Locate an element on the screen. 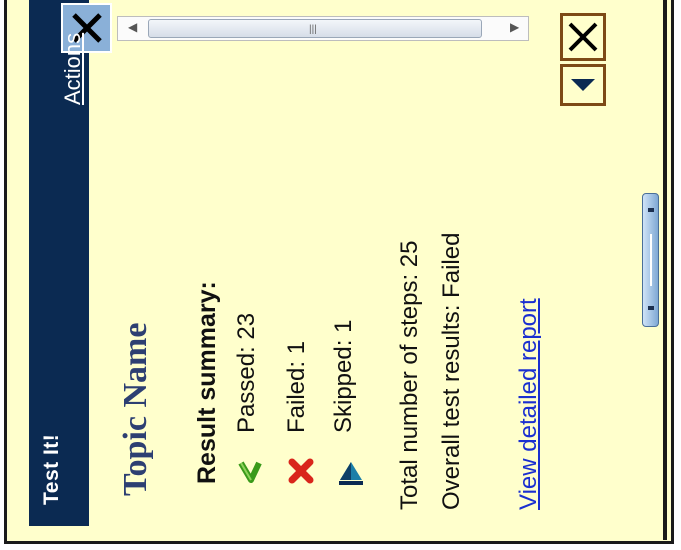 Image resolution: width=681 pixels, height=550 pixels. grip-icon: ||| is located at coordinates (313, 29).